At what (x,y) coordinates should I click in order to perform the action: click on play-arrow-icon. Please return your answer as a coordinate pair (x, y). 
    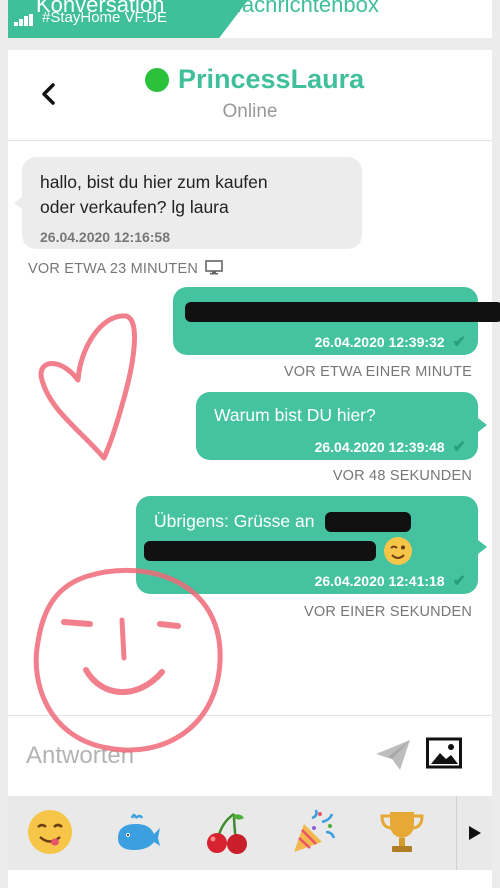
    Looking at the image, I should click on (475, 833).